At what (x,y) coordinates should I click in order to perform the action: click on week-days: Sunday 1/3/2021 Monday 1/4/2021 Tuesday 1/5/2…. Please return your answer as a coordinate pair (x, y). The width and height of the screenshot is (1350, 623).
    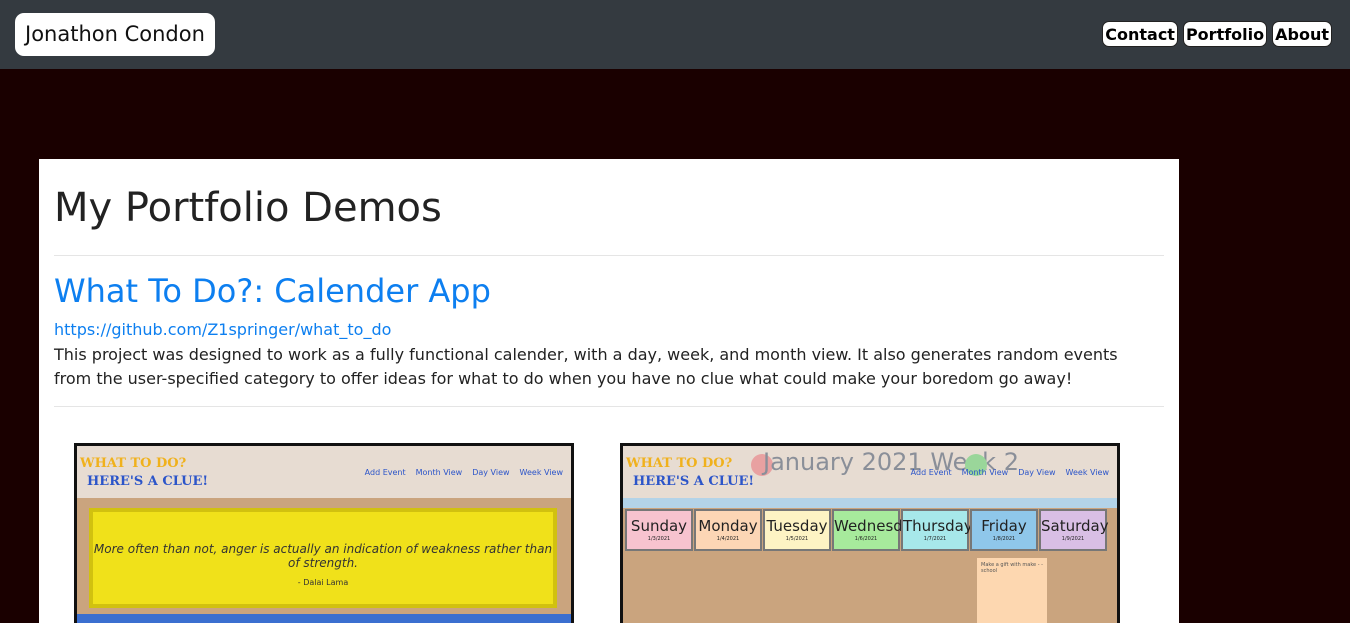
    Looking at the image, I should click on (867, 530).